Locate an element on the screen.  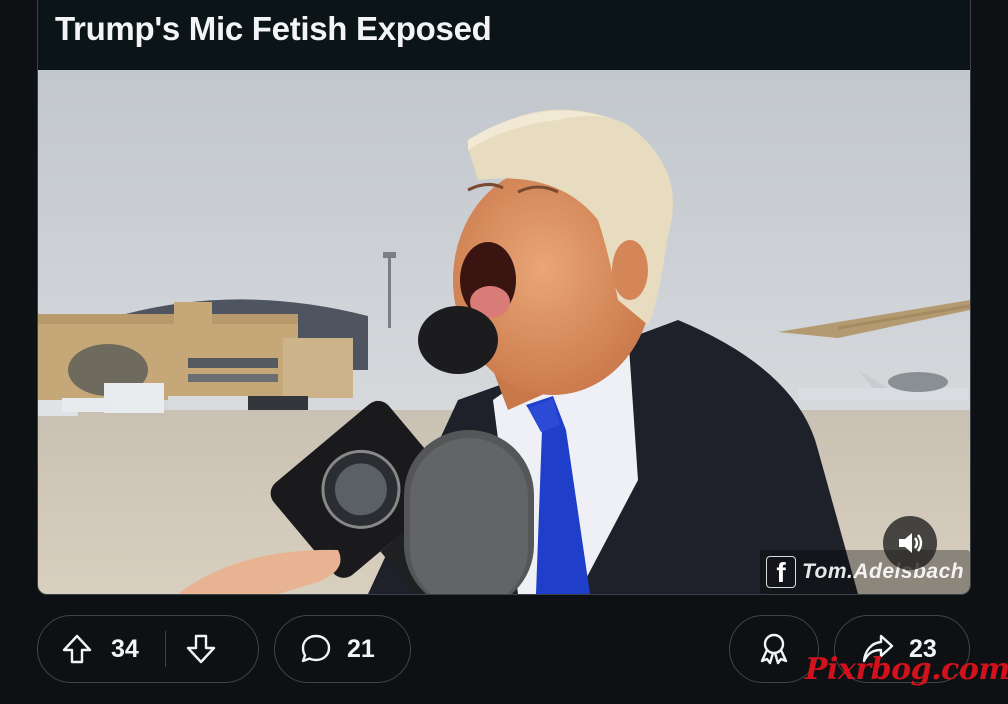
video-author-watermark: f Tom.Adelsbach is located at coordinates (865, 572).